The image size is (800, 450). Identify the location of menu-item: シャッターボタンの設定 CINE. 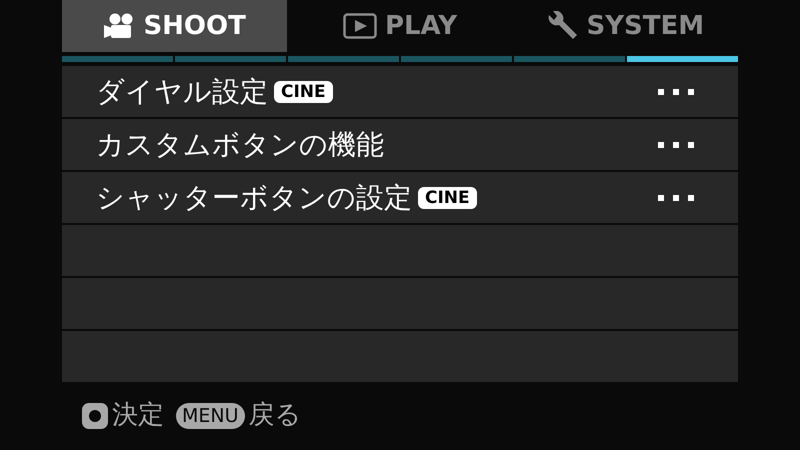
(400, 197).